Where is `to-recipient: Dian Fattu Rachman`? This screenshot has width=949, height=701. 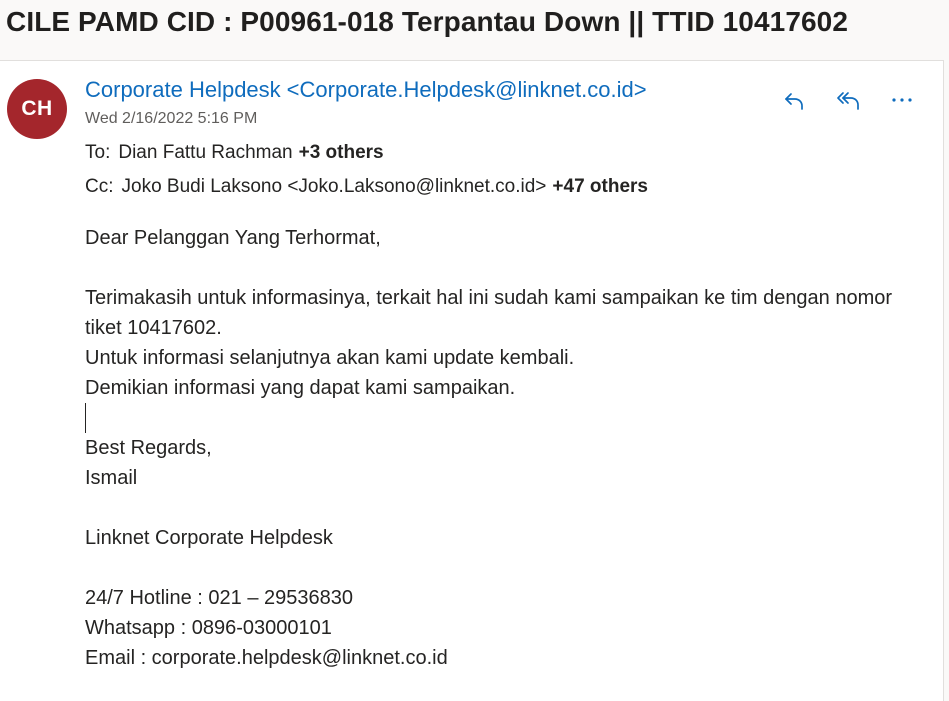 to-recipient: Dian Fattu Rachman is located at coordinates (205, 152).